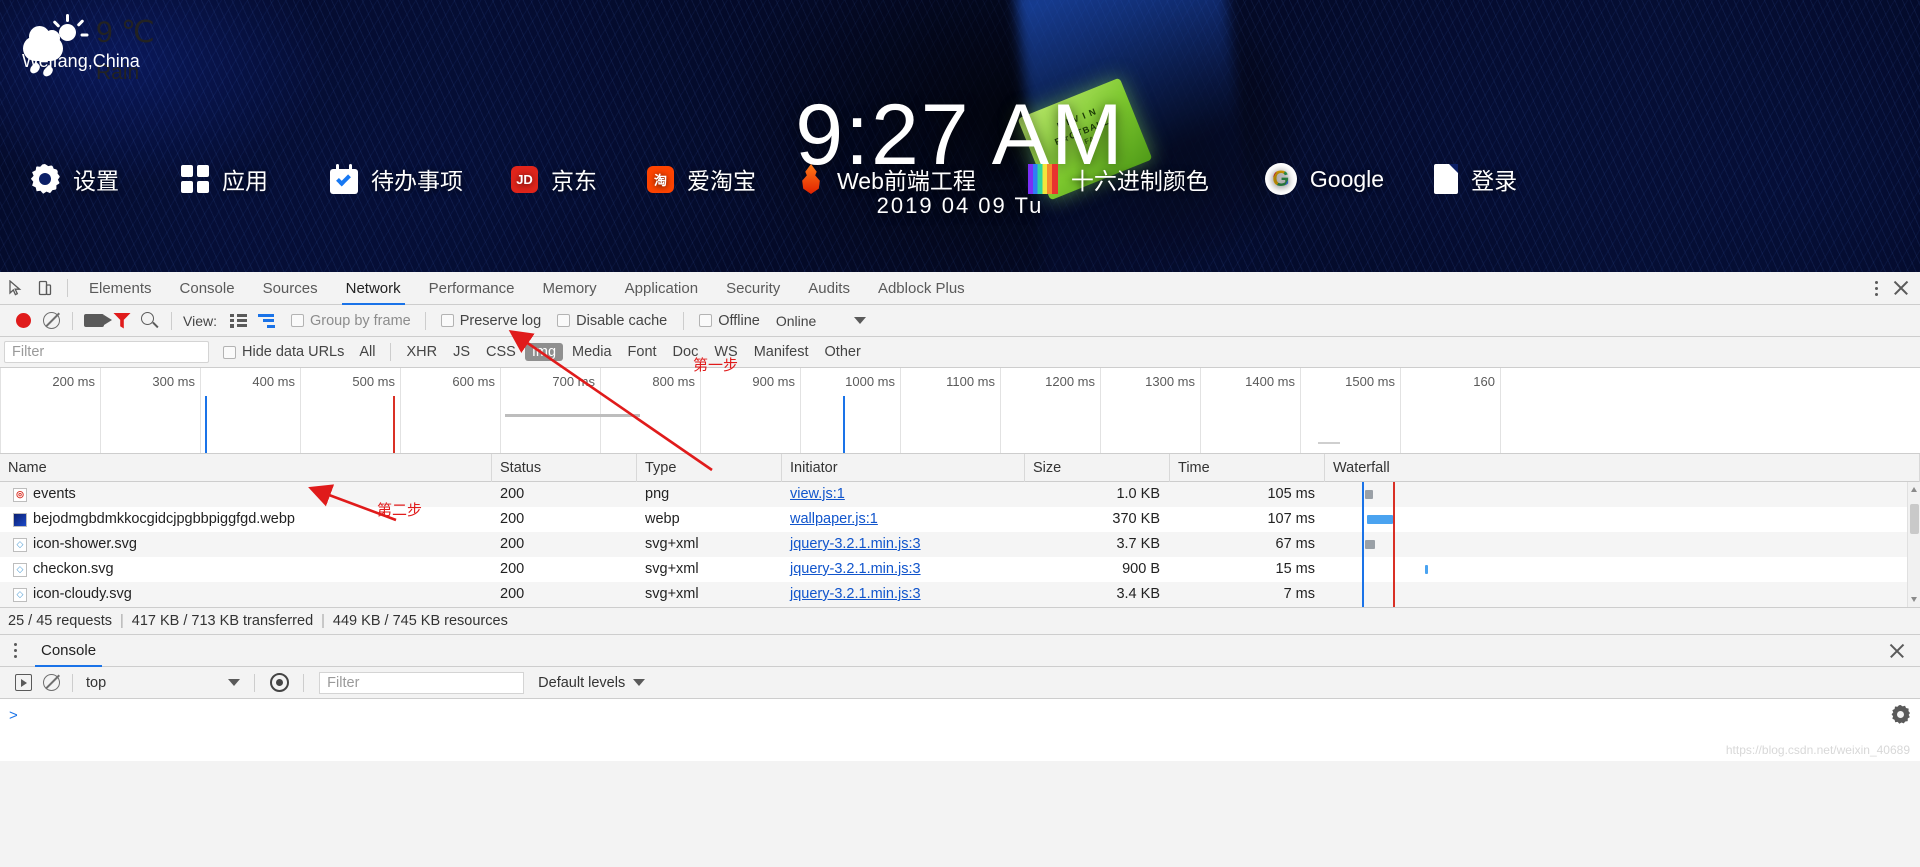  What do you see at coordinates (870, 381) in the screenshot?
I see `tick-label: 1000 ms` at bounding box center [870, 381].